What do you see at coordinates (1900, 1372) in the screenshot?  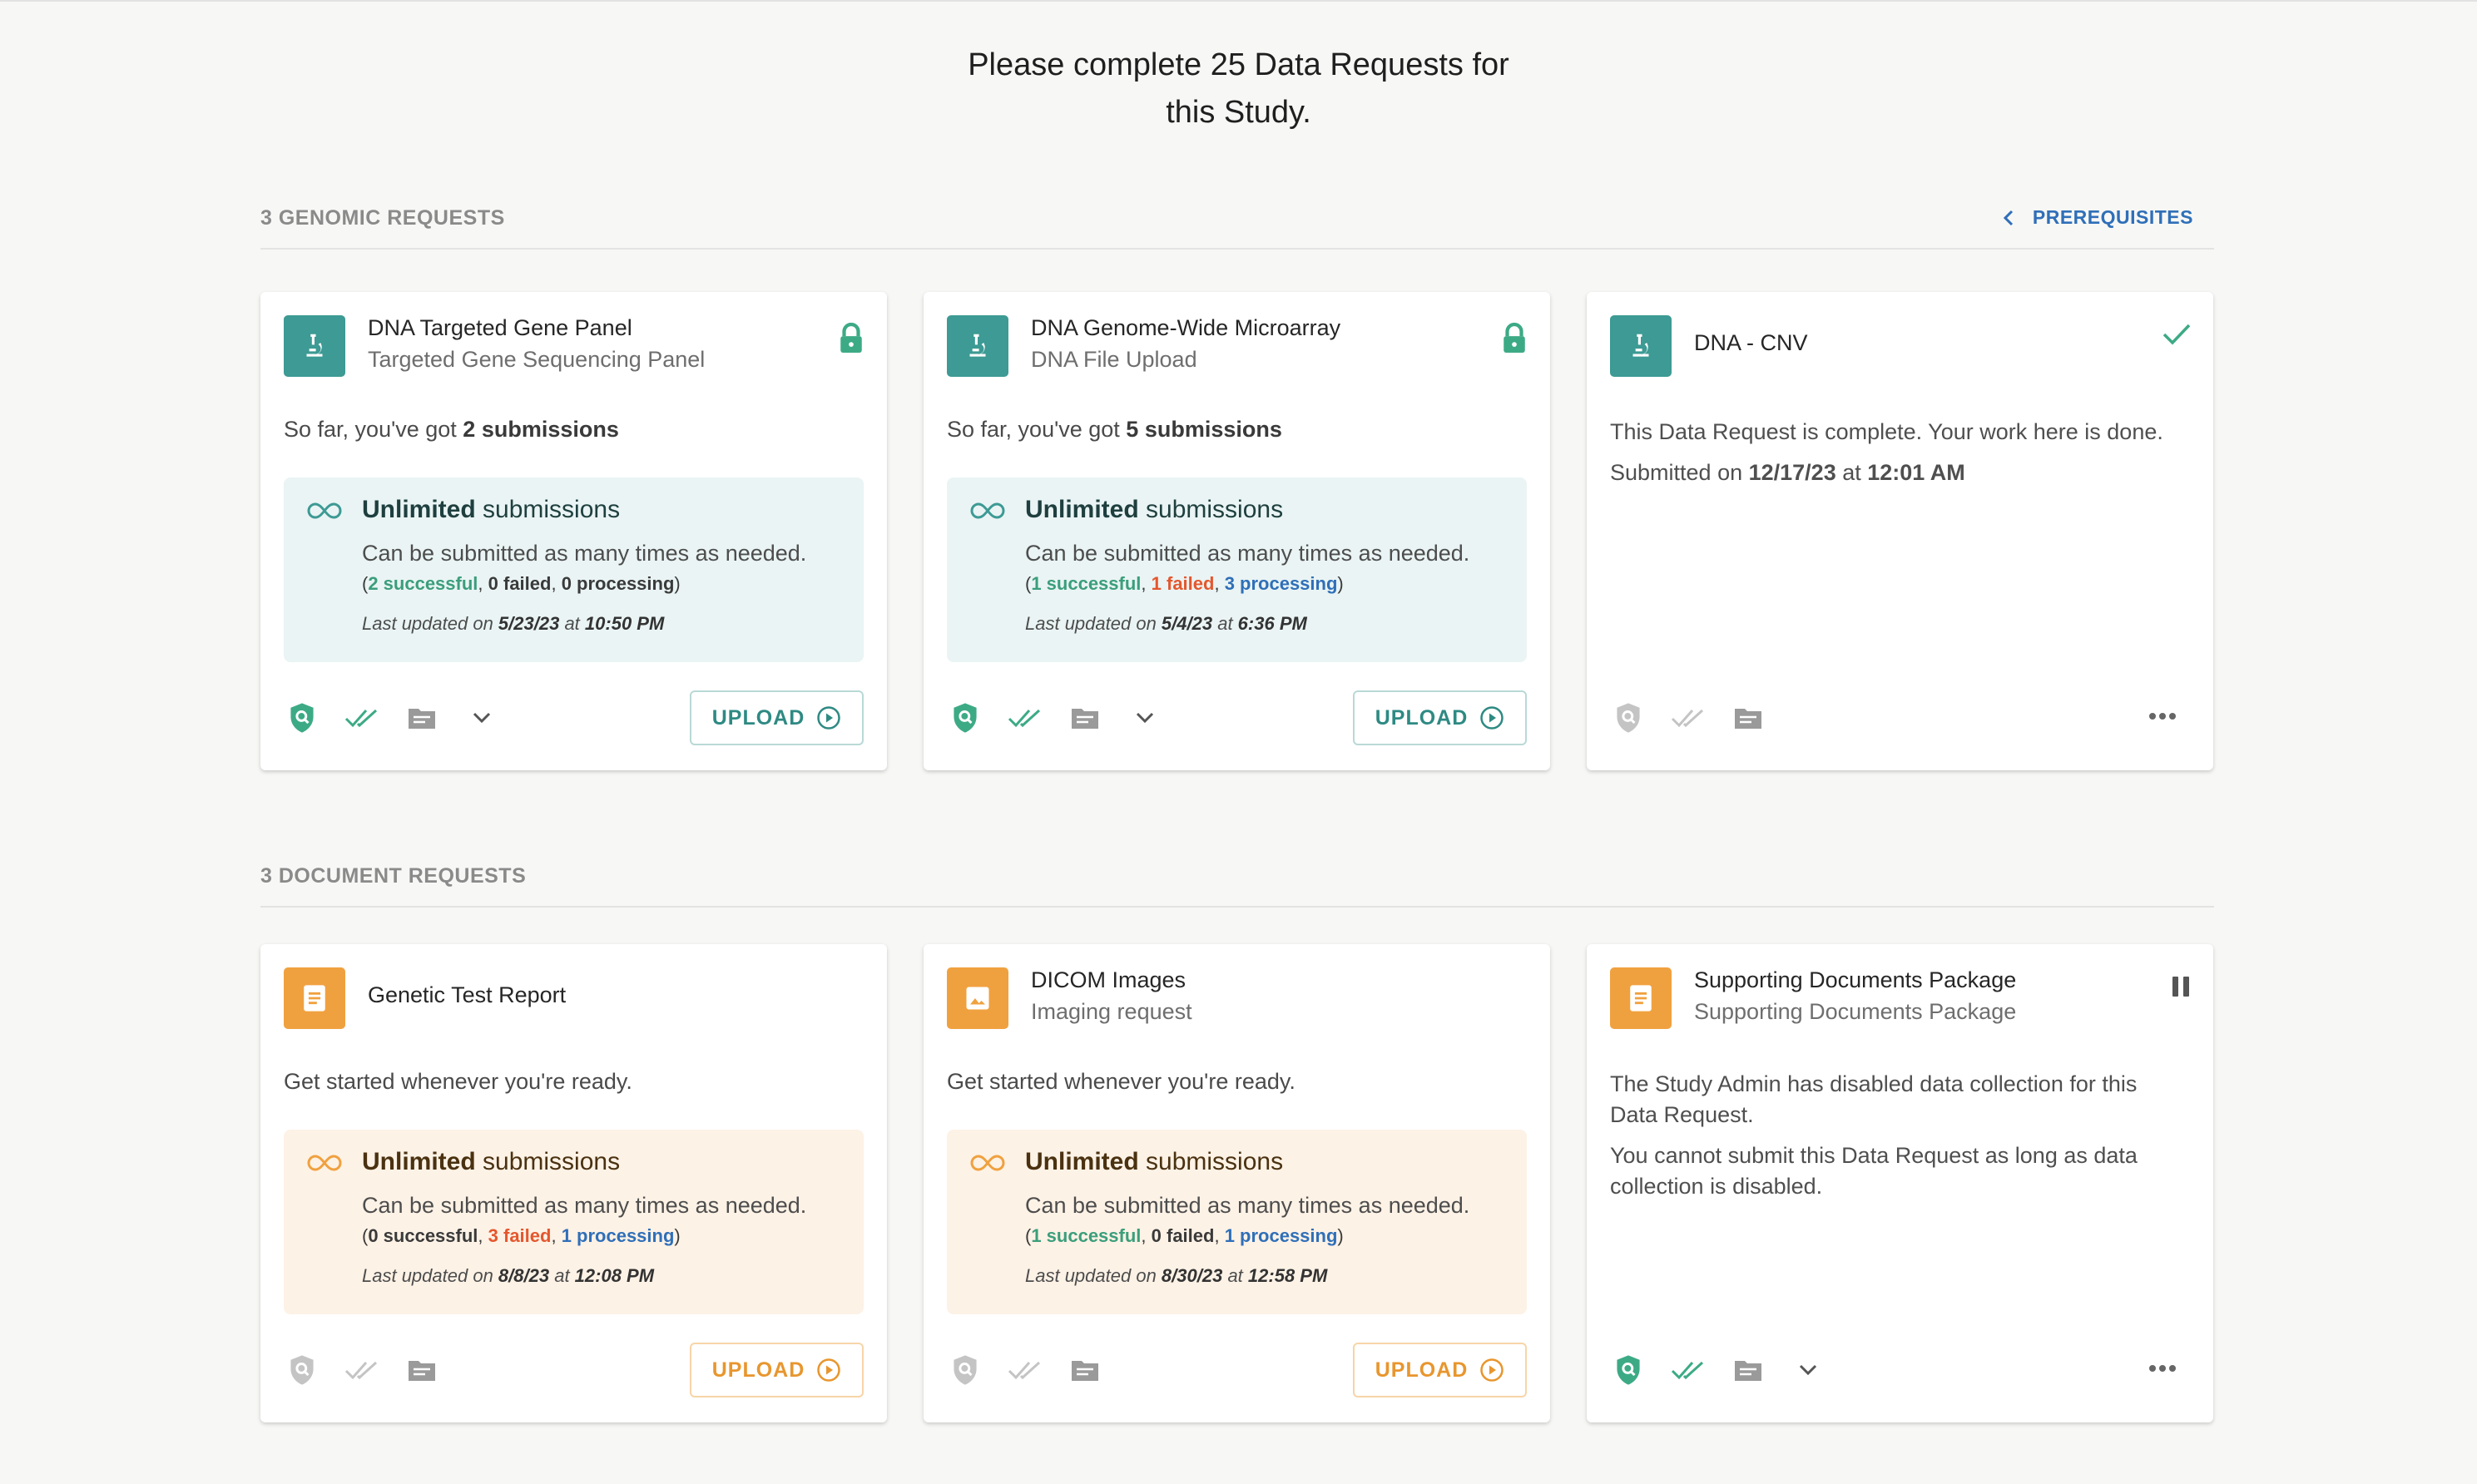 I see `card-actions` at bounding box center [1900, 1372].